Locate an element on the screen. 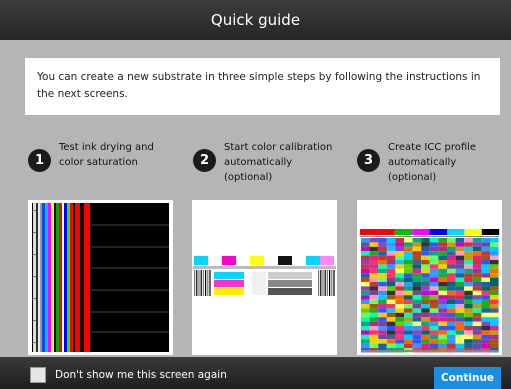 This screenshot has width=511, height=389. ink-drying-test-image is located at coordinates (100, 277).